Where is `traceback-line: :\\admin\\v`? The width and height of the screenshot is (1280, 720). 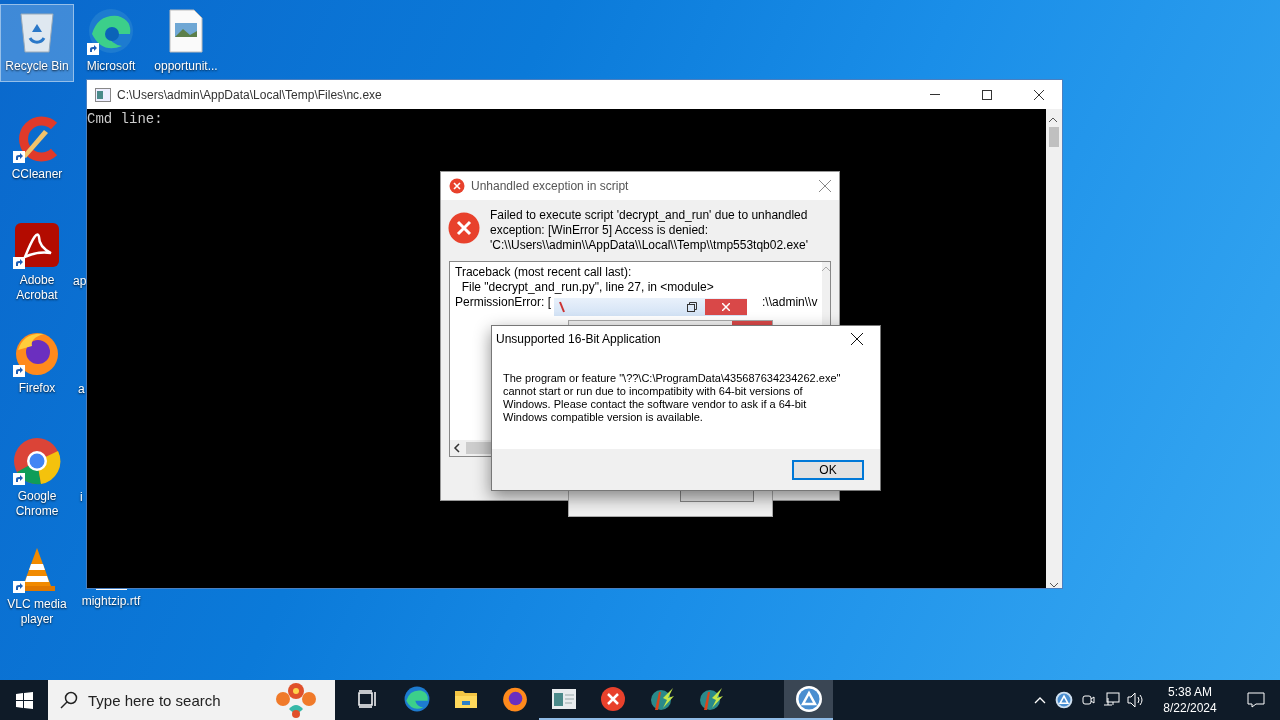 traceback-line: :\\admin\\v is located at coordinates (790, 302).